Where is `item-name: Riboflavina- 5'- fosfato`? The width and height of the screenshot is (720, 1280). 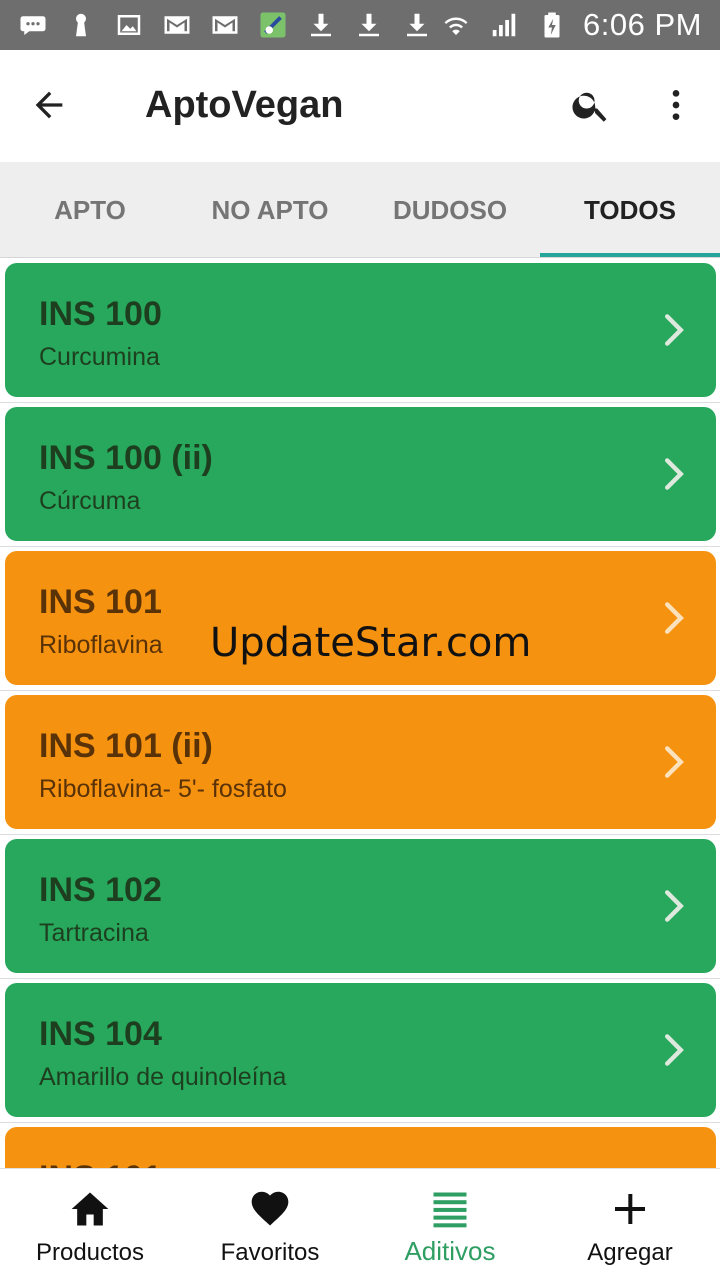
item-name: Riboflavina- 5'- fosfato is located at coordinates (163, 789).